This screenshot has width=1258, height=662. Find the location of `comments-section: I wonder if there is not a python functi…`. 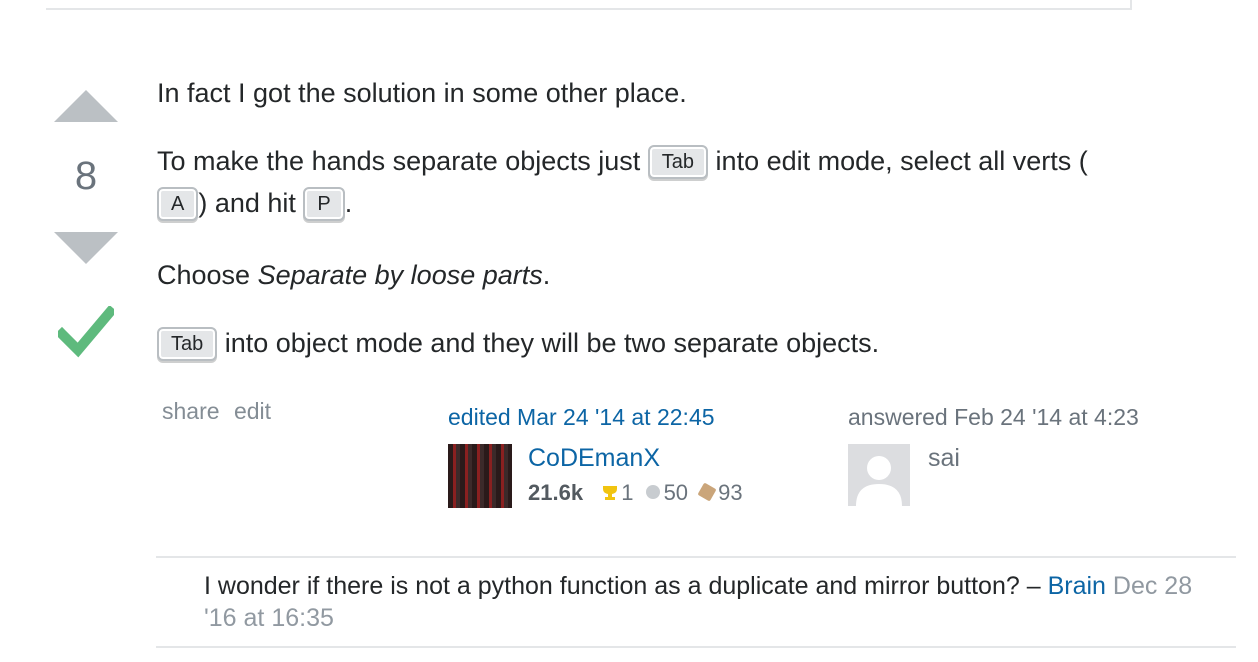

comments-section: I wonder if there is not a python functi… is located at coordinates (696, 602).